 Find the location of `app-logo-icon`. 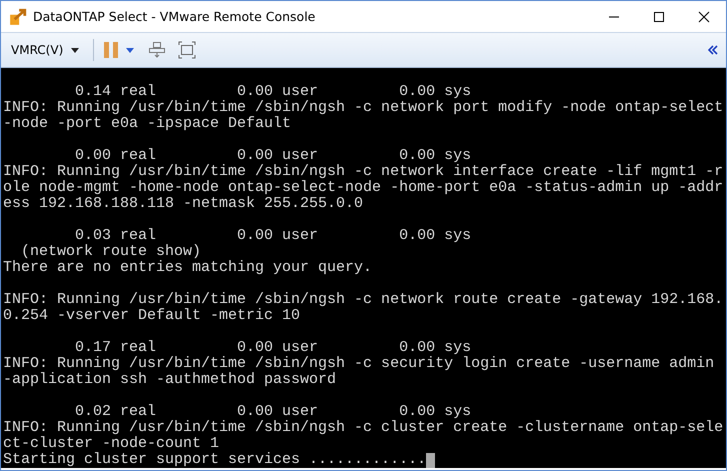

app-logo-icon is located at coordinates (18, 17).